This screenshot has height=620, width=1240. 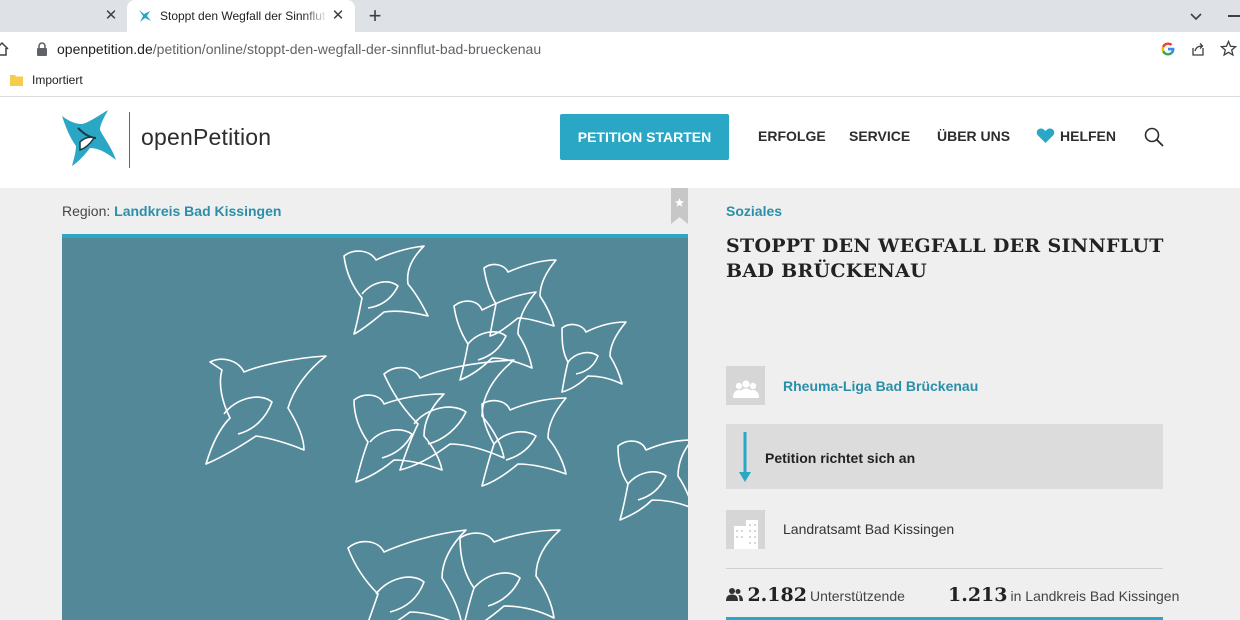 I want to click on share-icon, so click(x=1198, y=49).